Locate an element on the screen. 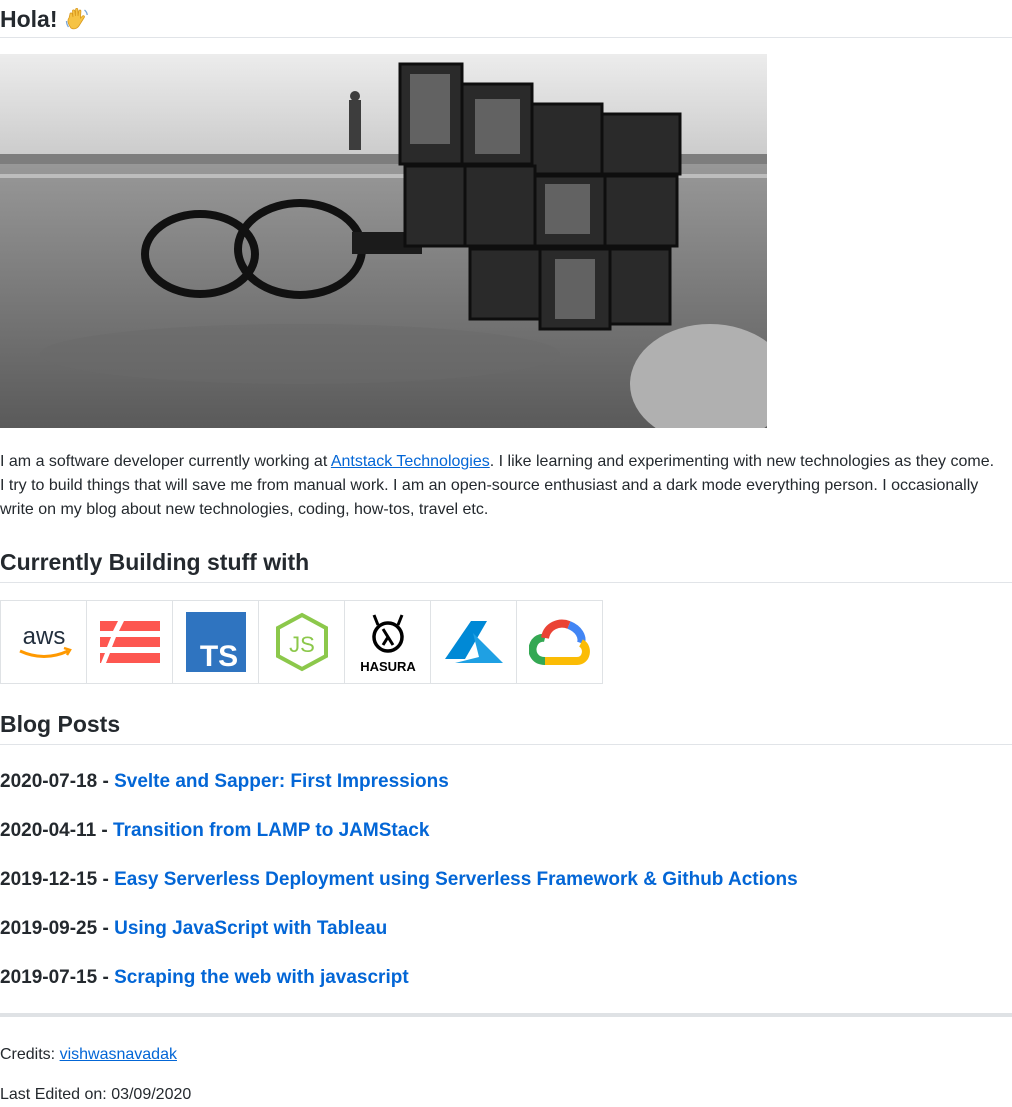  post-date: 2020-07-18 is located at coordinates (49, 781).